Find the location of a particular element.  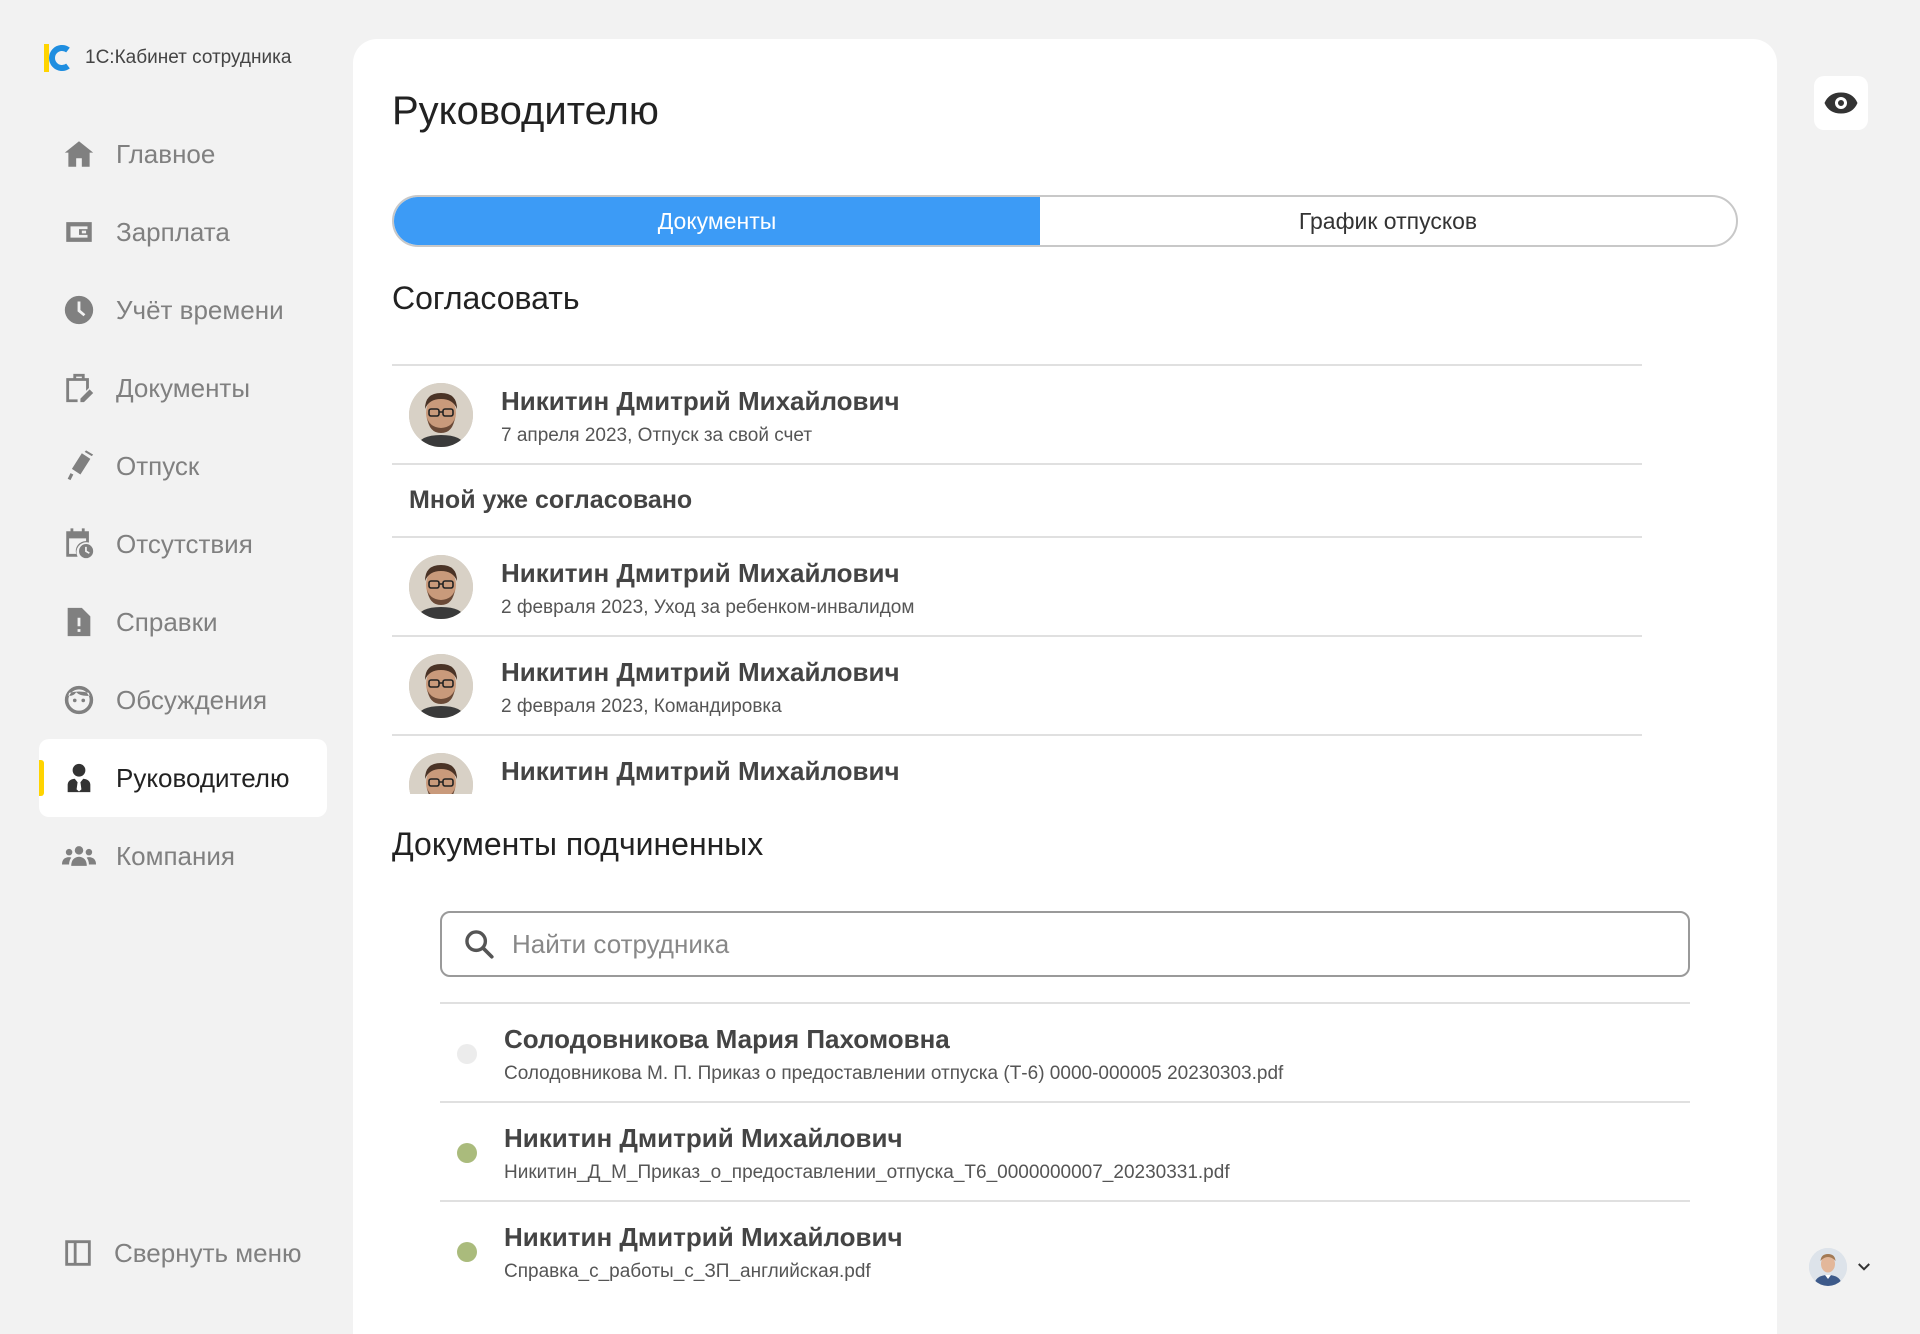

sidebar-item-manager: Руководителю is located at coordinates (183, 778).